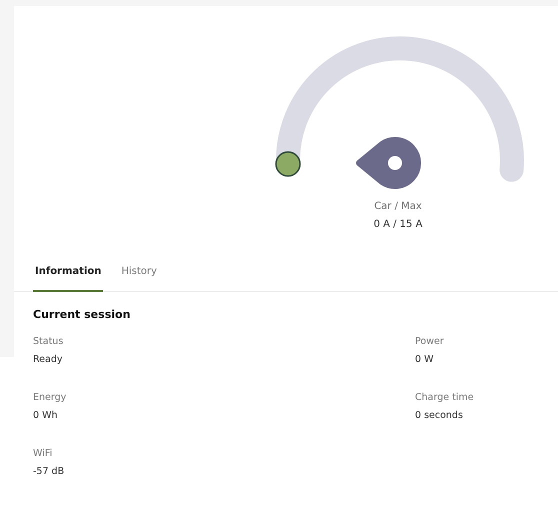 This screenshot has height=513, width=558. Describe the element at coordinates (398, 207) in the screenshot. I see `gauge-label: Car / Max` at that location.